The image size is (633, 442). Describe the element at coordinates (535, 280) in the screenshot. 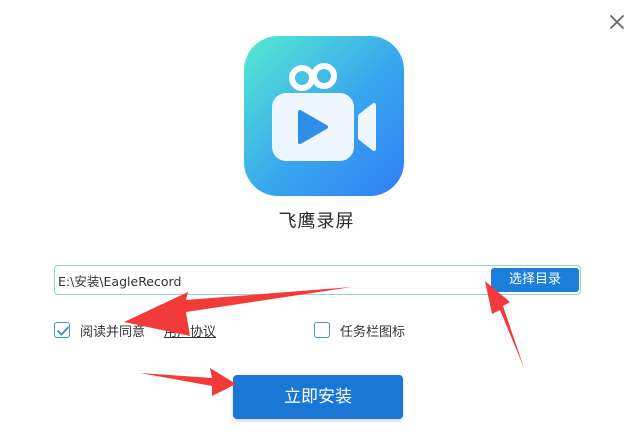

I see `browse-directory-button: 选择目录` at that location.